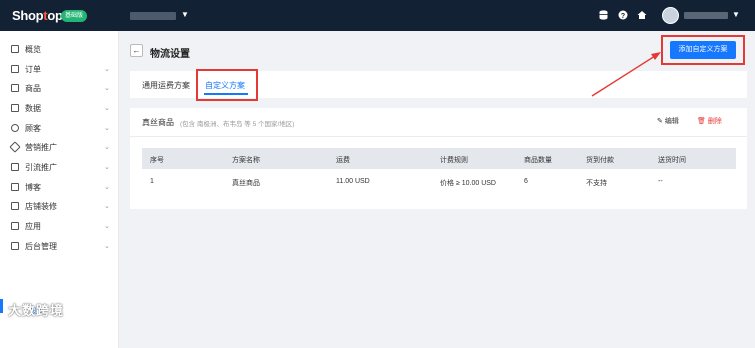 Image resolution: width=755 pixels, height=348 pixels. What do you see at coordinates (152, 181) in the screenshot?
I see `table-cell: 1` at bounding box center [152, 181].